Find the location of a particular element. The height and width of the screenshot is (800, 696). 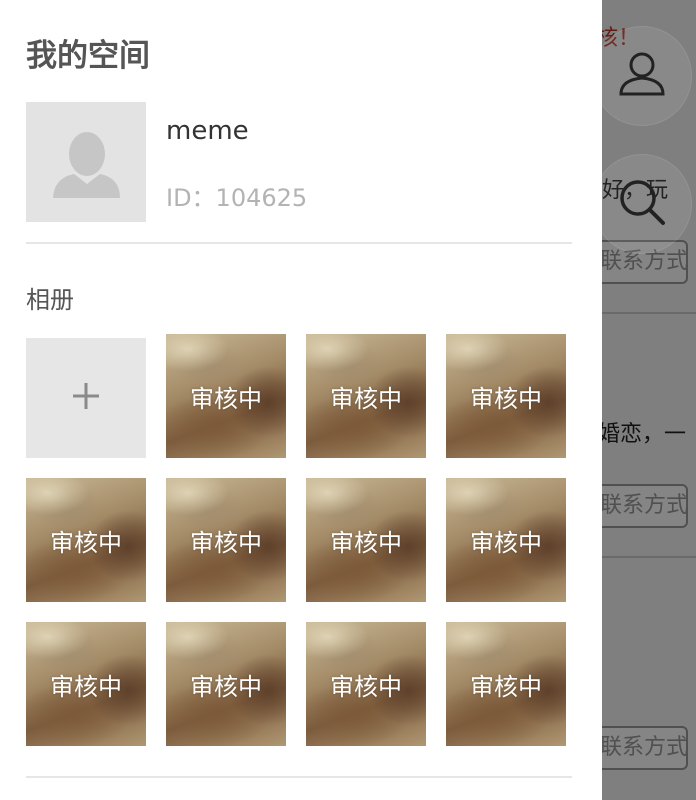

profile-fab-button is located at coordinates (642, 76).